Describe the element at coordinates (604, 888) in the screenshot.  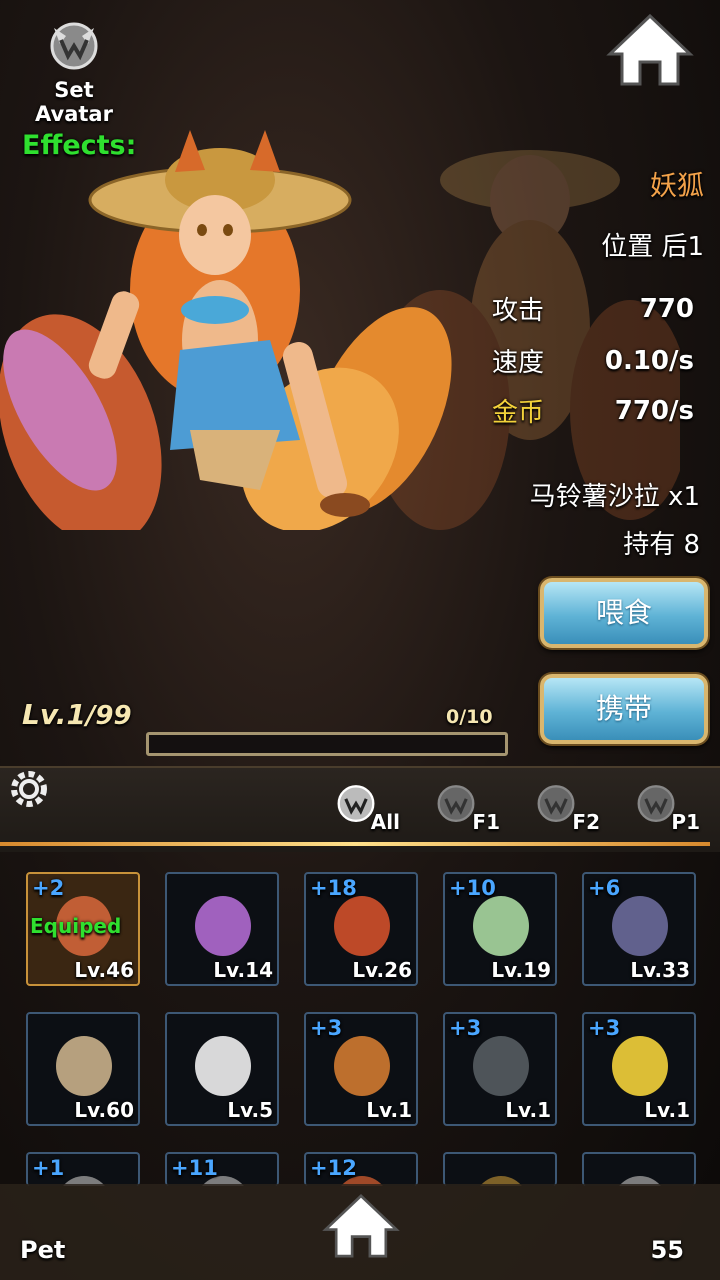
I see `pet-slot-plus: +6` at that location.